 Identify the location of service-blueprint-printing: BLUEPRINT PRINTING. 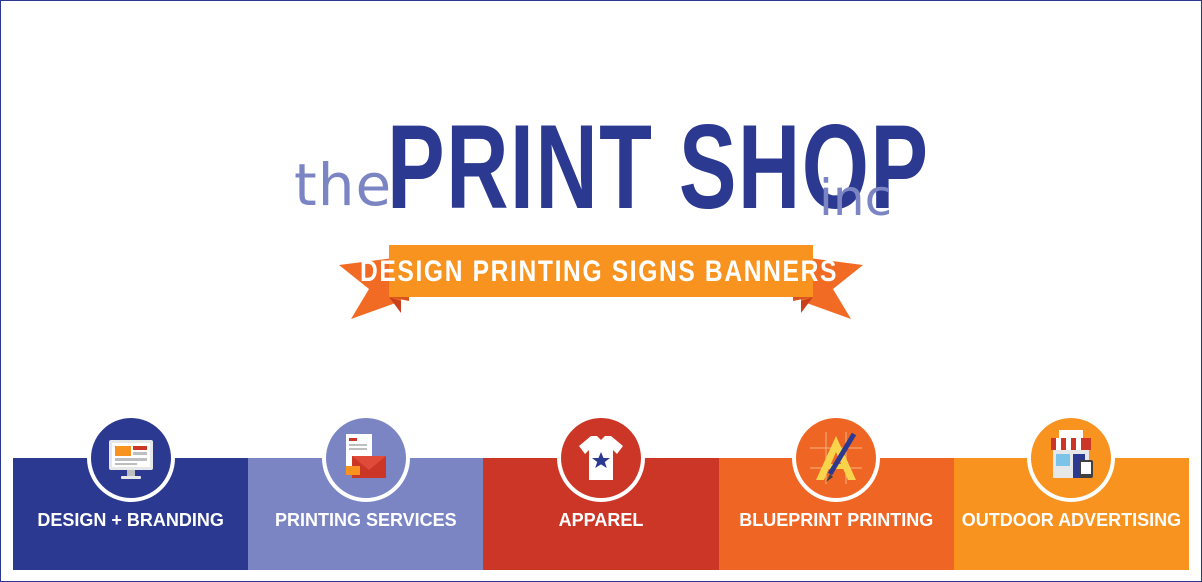
(836, 494).